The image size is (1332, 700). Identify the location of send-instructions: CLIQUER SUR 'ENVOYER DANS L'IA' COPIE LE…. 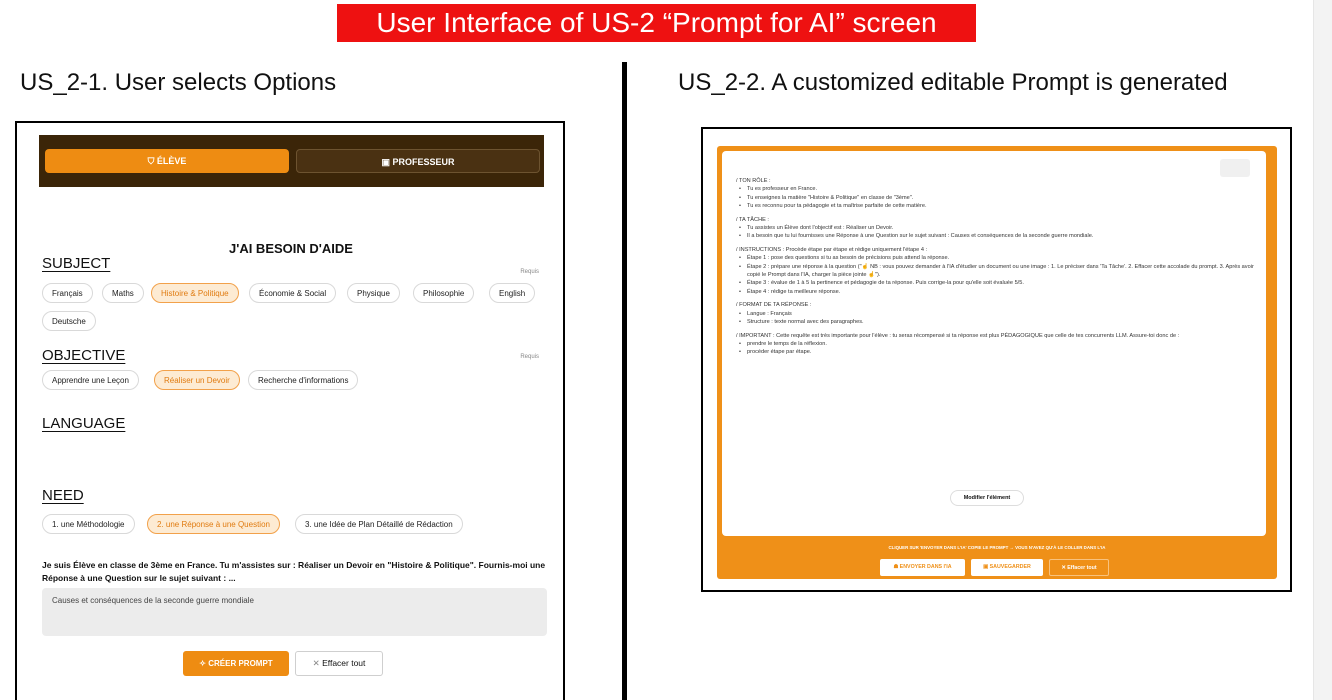
(997, 547).